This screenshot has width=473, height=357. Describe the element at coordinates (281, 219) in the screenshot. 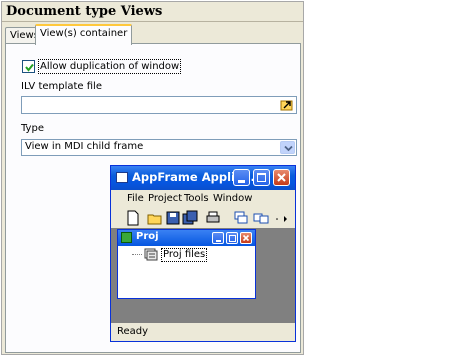

I see `more-arrow-icon` at that location.